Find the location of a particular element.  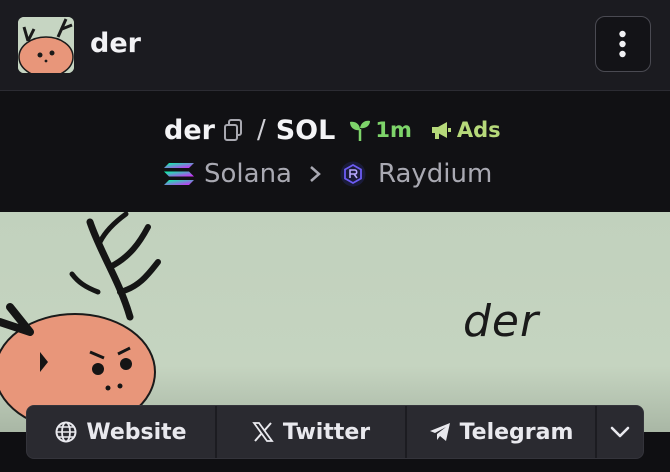

more-links-button is located at coordinates (620, 432).